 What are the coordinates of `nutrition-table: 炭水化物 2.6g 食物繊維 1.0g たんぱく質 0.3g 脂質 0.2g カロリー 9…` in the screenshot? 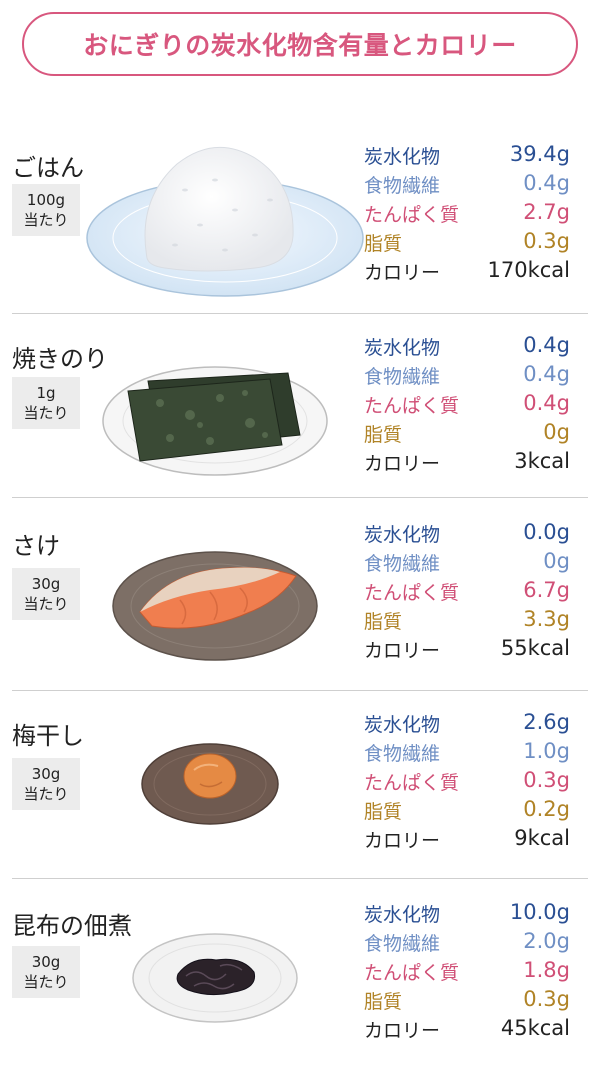 It's located at (467, 780).